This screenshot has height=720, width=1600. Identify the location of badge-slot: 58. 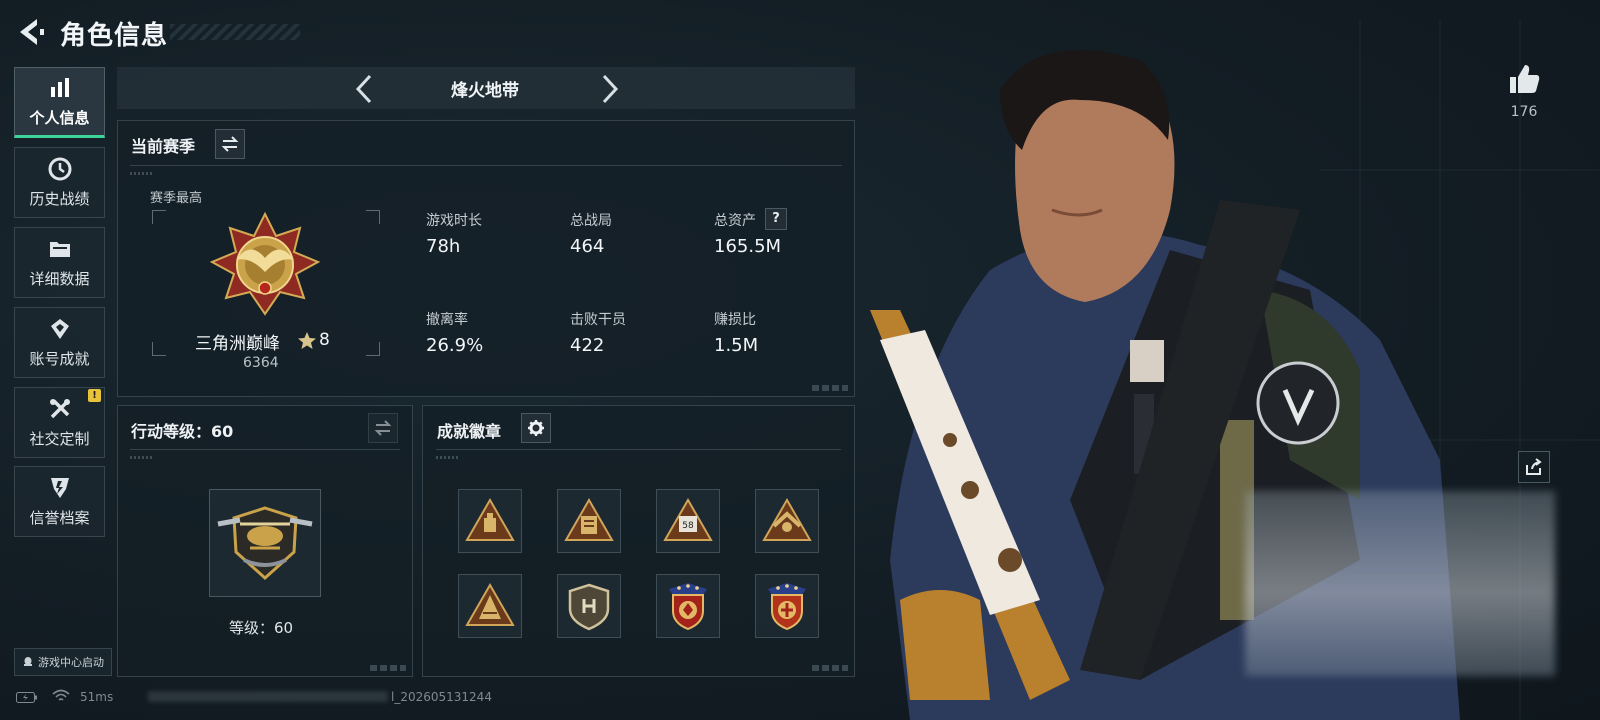
(688, 521).